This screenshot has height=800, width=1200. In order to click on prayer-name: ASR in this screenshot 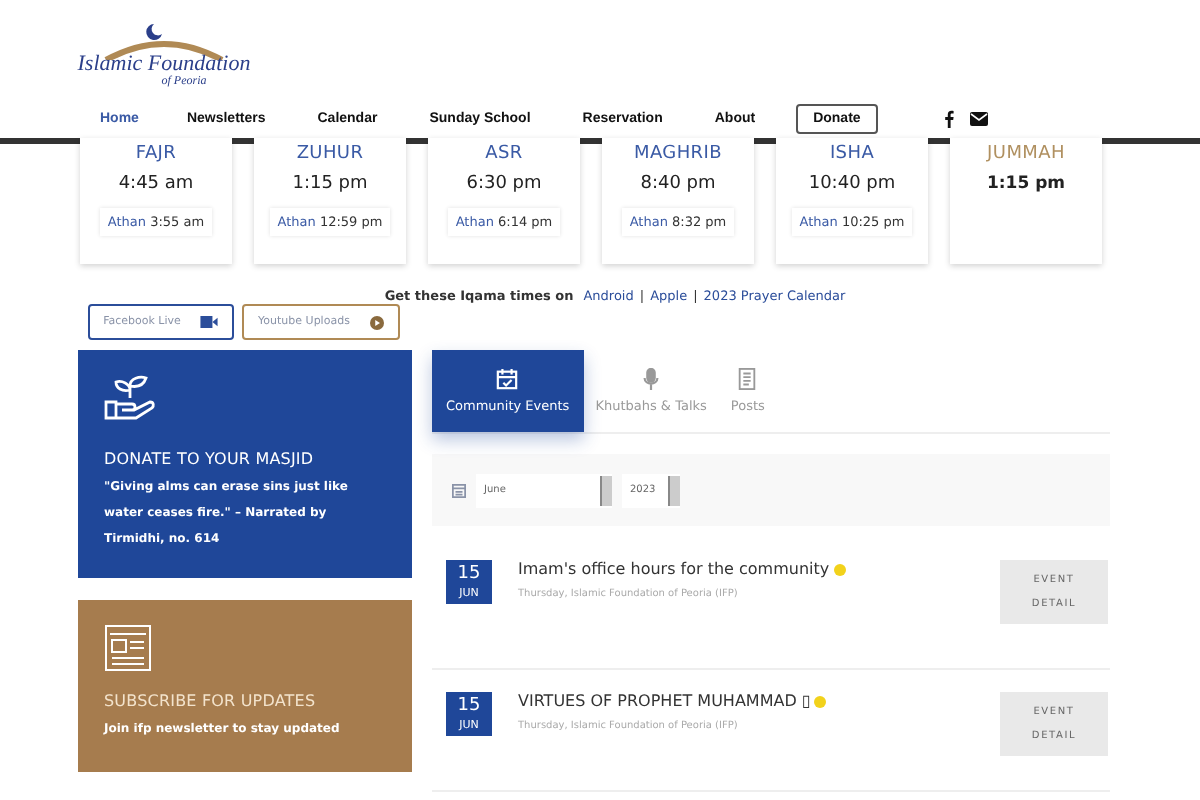, I will do `click(504, 154)`.